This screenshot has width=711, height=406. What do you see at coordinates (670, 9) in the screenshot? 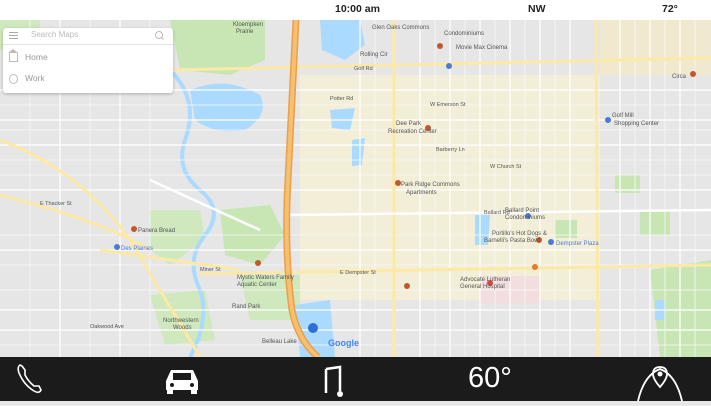
I see `outside-temperature: 72°` at bounding box center [670, 9].